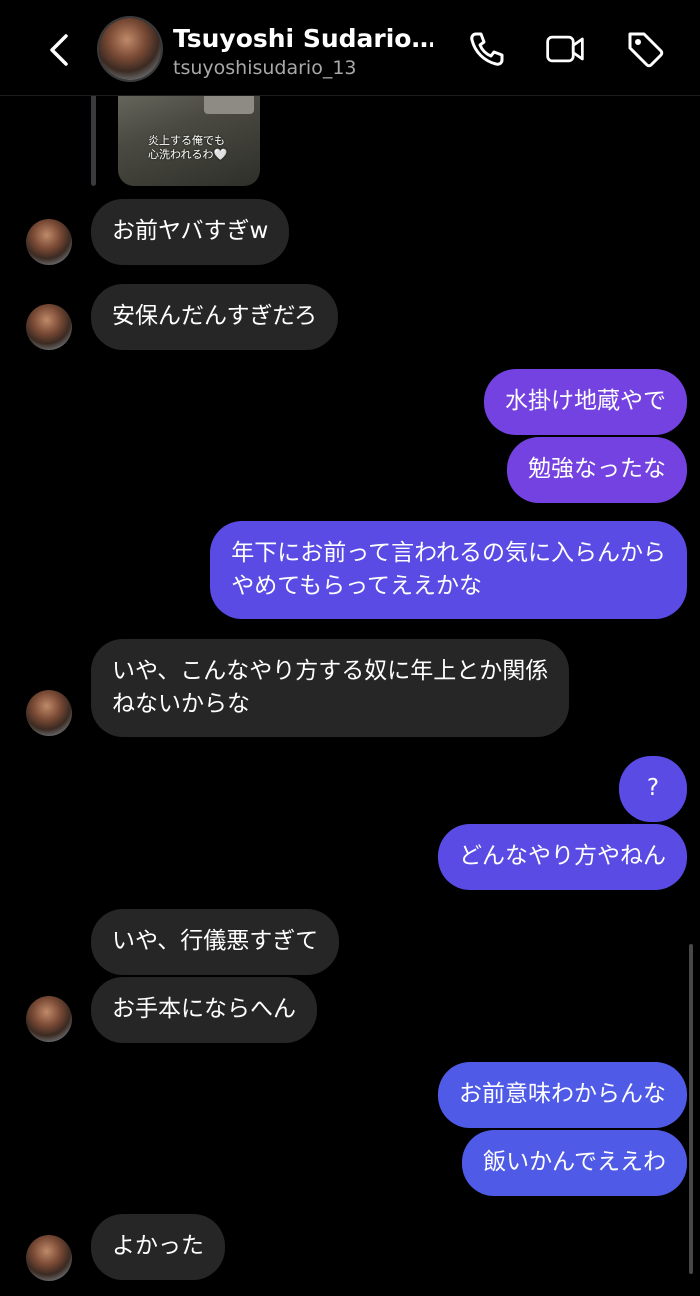 This screenshot has width=700, height=1296. What do you see at coordinates (691, 1109) in the screenshot?
I see `scrollbar` at bounding box center [691, 1109].